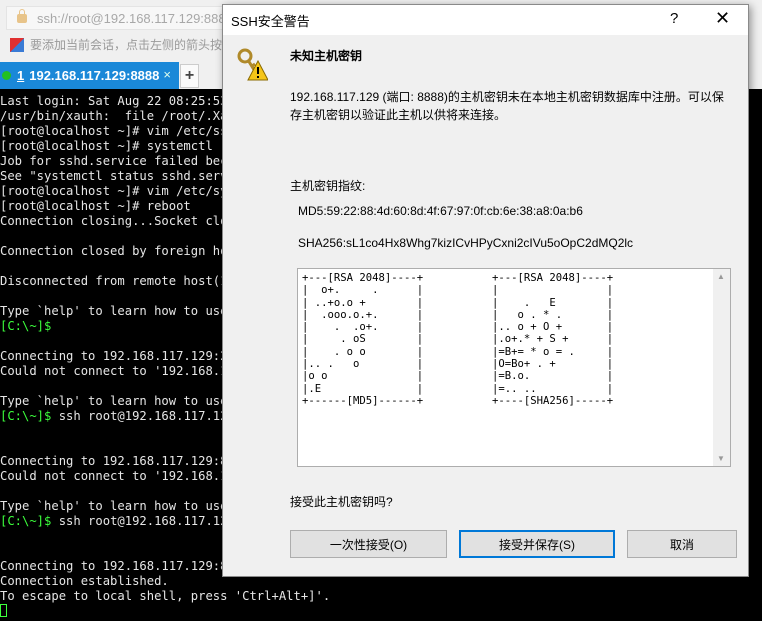  I want to click on connected-status-icon, so click(6, 75).